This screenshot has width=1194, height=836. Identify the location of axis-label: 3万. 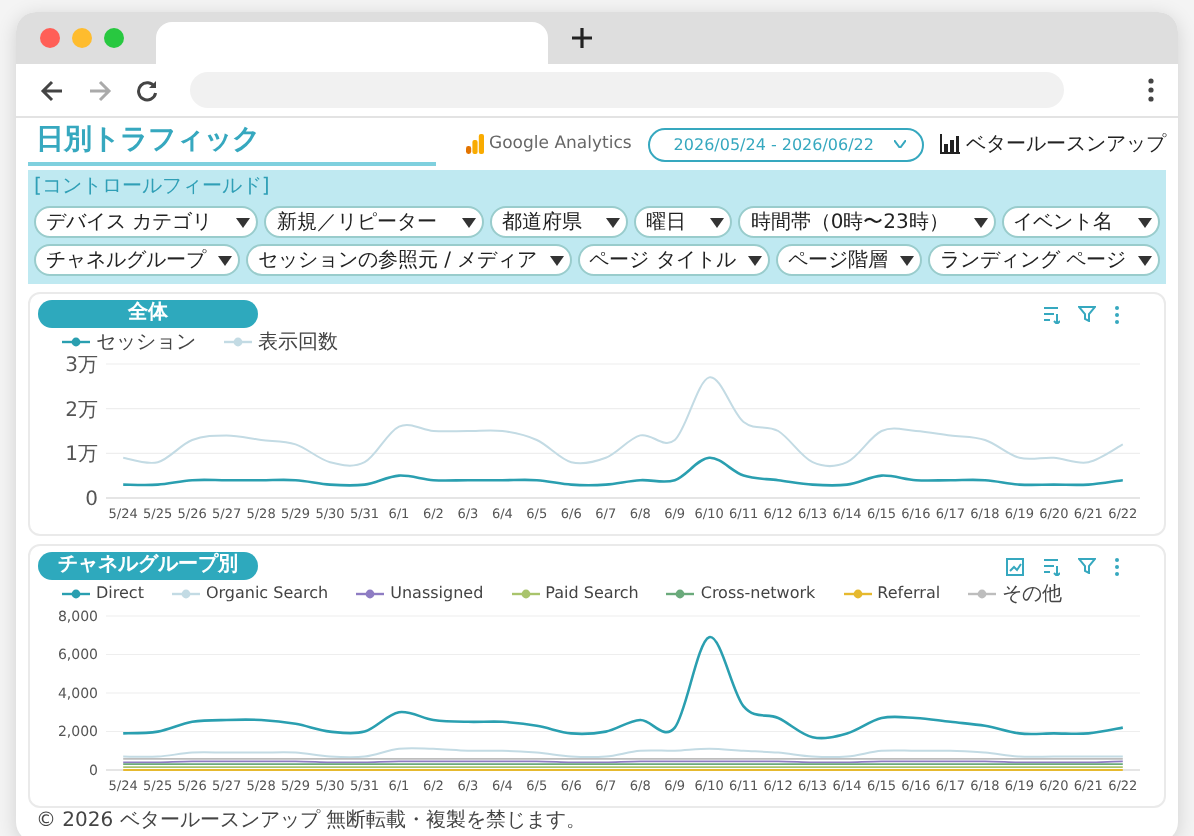
(81, 366).